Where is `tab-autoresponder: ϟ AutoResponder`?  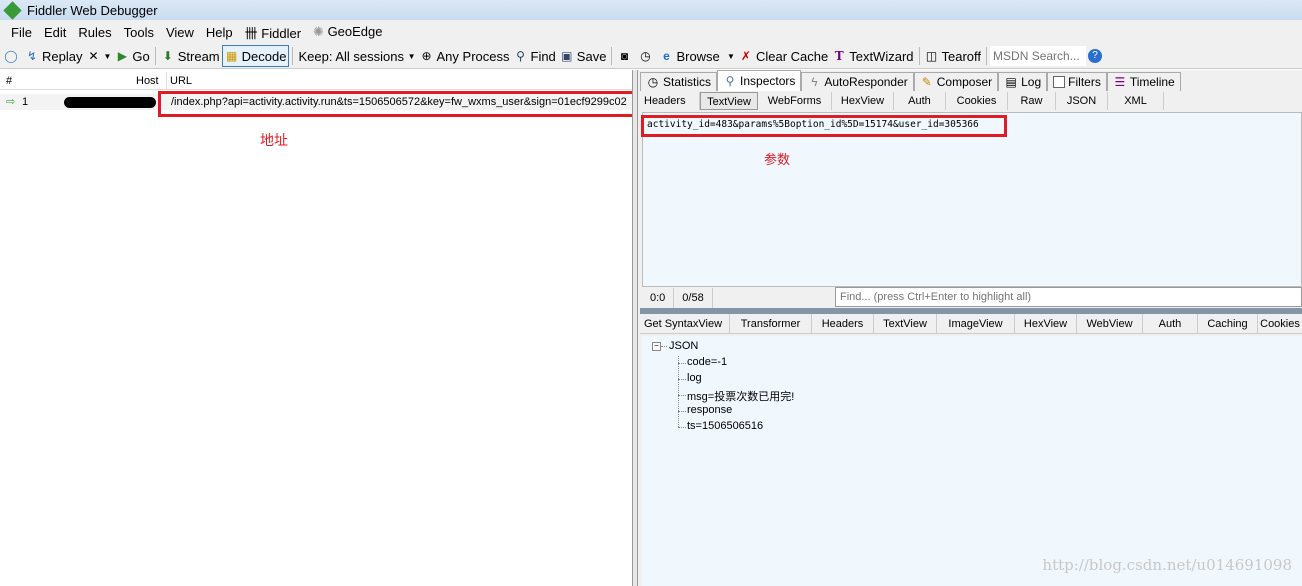 tab-autoresponder: ϟ AutoResponder is located at coordinates (857, 81).